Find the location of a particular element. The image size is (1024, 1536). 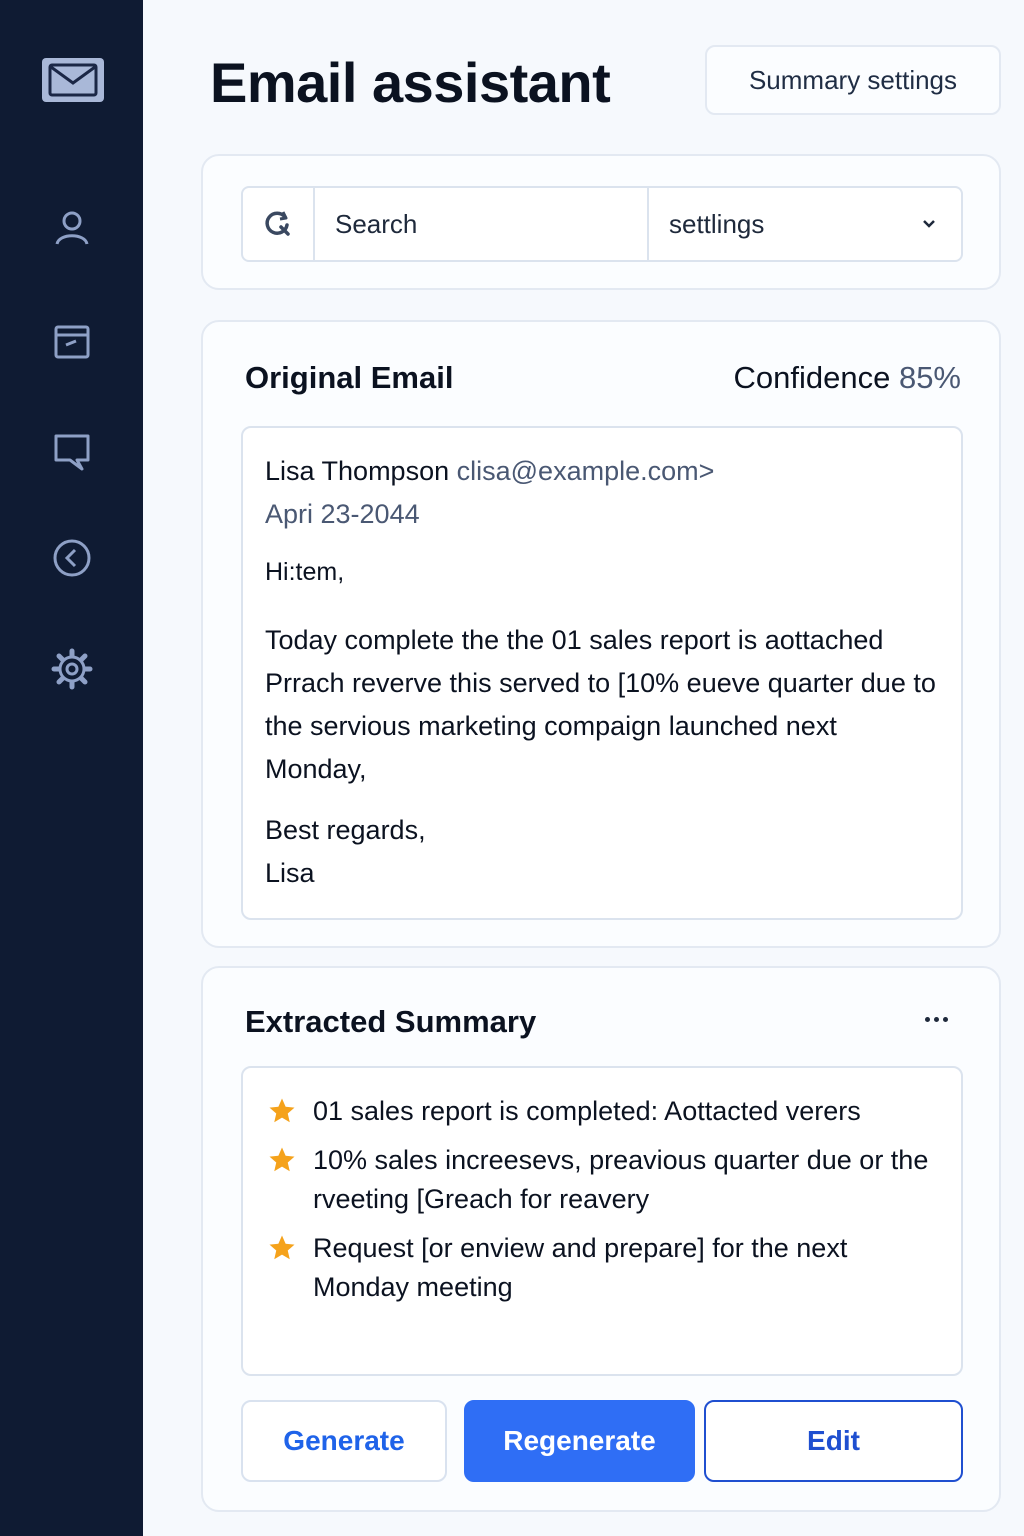

mail-icon is located at coordinates (73, 80).